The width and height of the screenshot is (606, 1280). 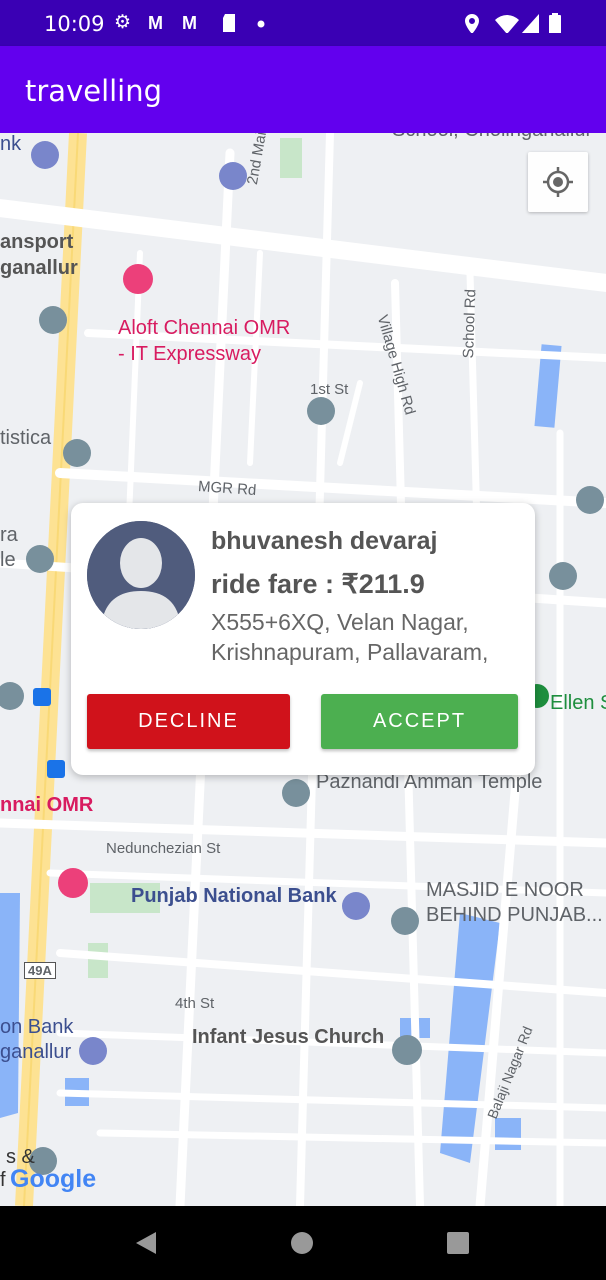 I want to click on navigation-bar, so click(x=303, y=1243).